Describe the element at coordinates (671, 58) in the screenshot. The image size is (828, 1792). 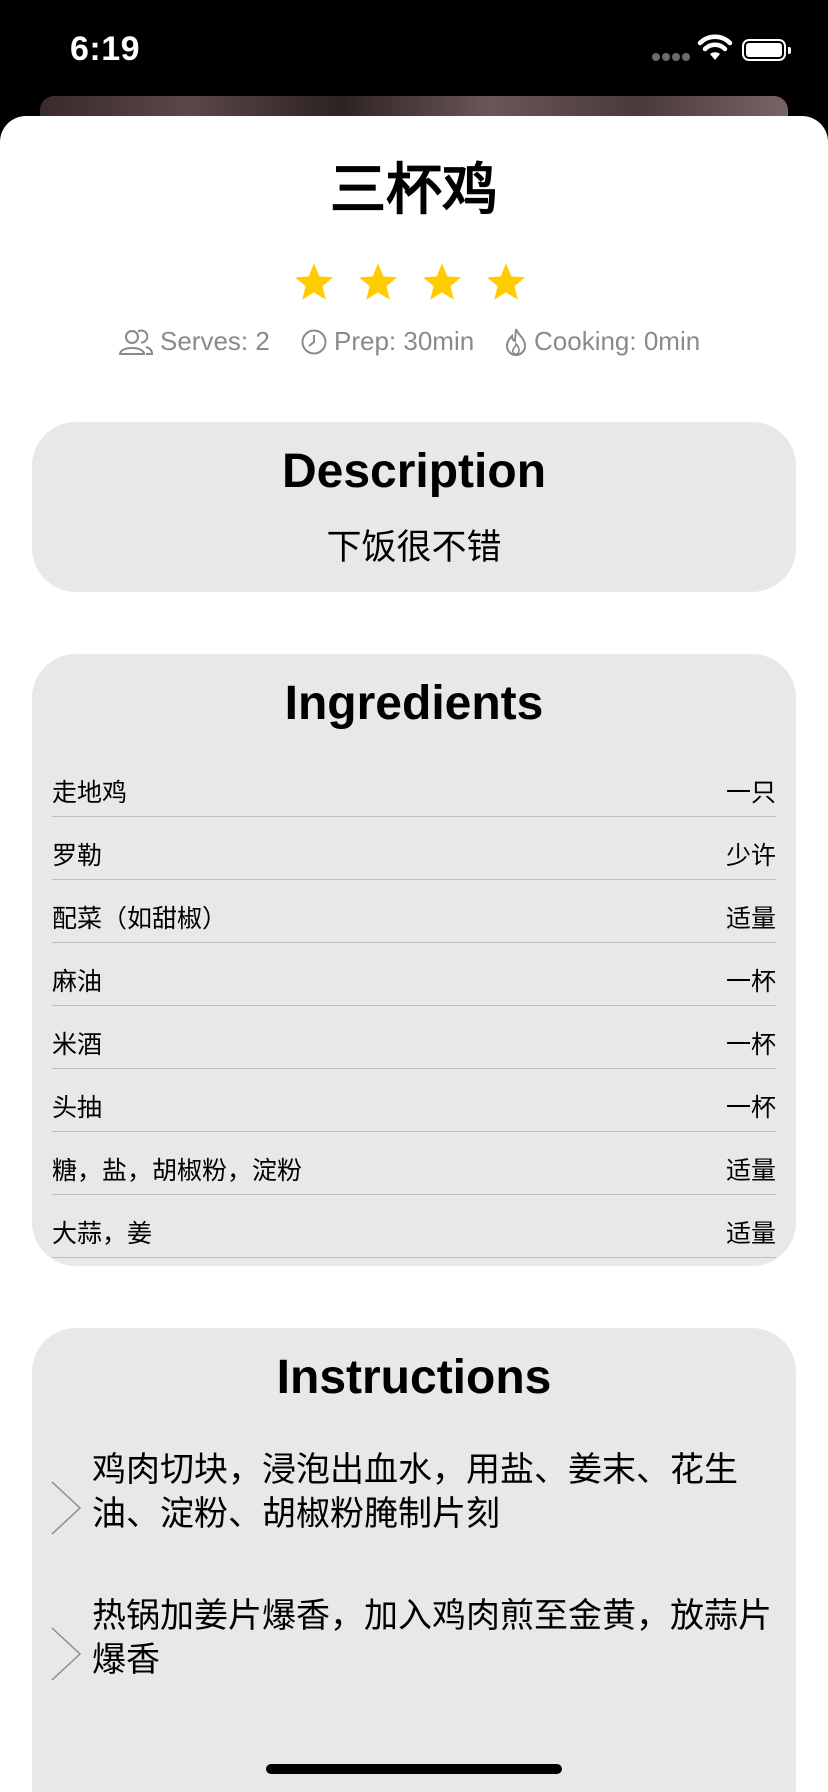
I see `cellular-signal-icon` at that location.